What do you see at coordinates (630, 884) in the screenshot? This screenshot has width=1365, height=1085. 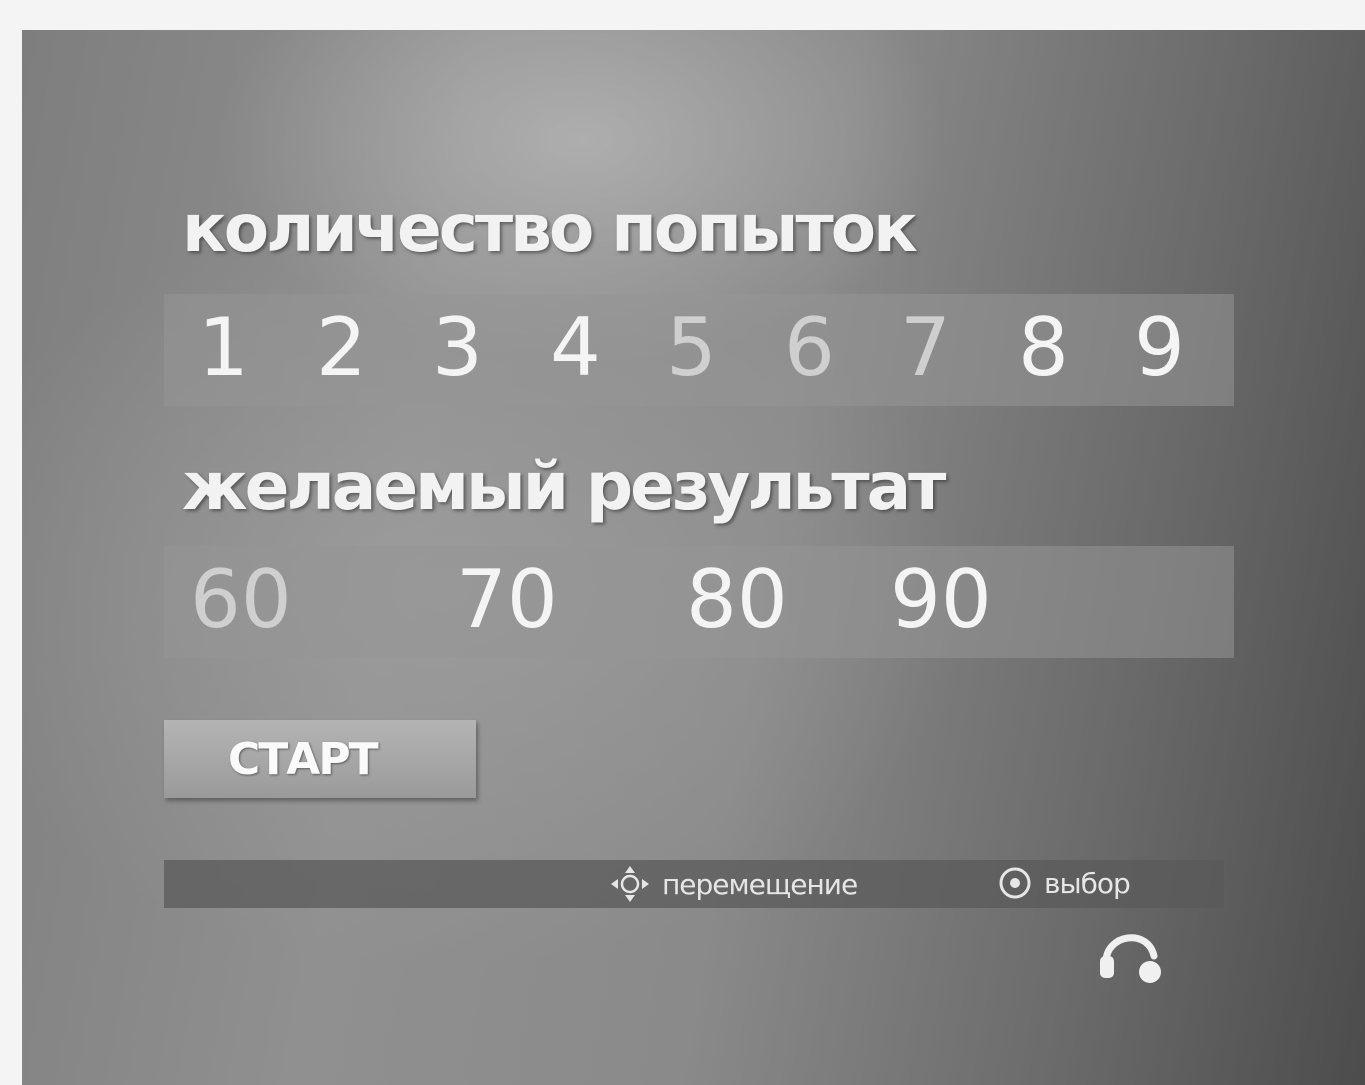 I see `dpad-arrows-icon` at bounding box center [630, 884].